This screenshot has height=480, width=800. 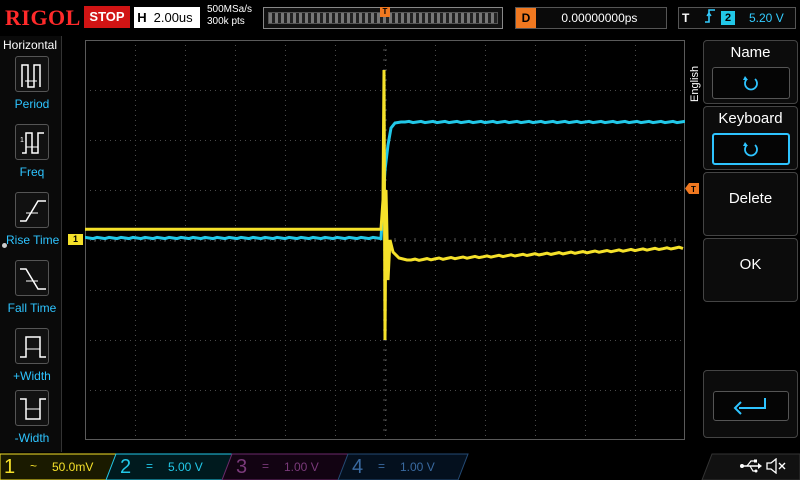 I want to click on speaker-muted-icon, so click(x=776, y=466).